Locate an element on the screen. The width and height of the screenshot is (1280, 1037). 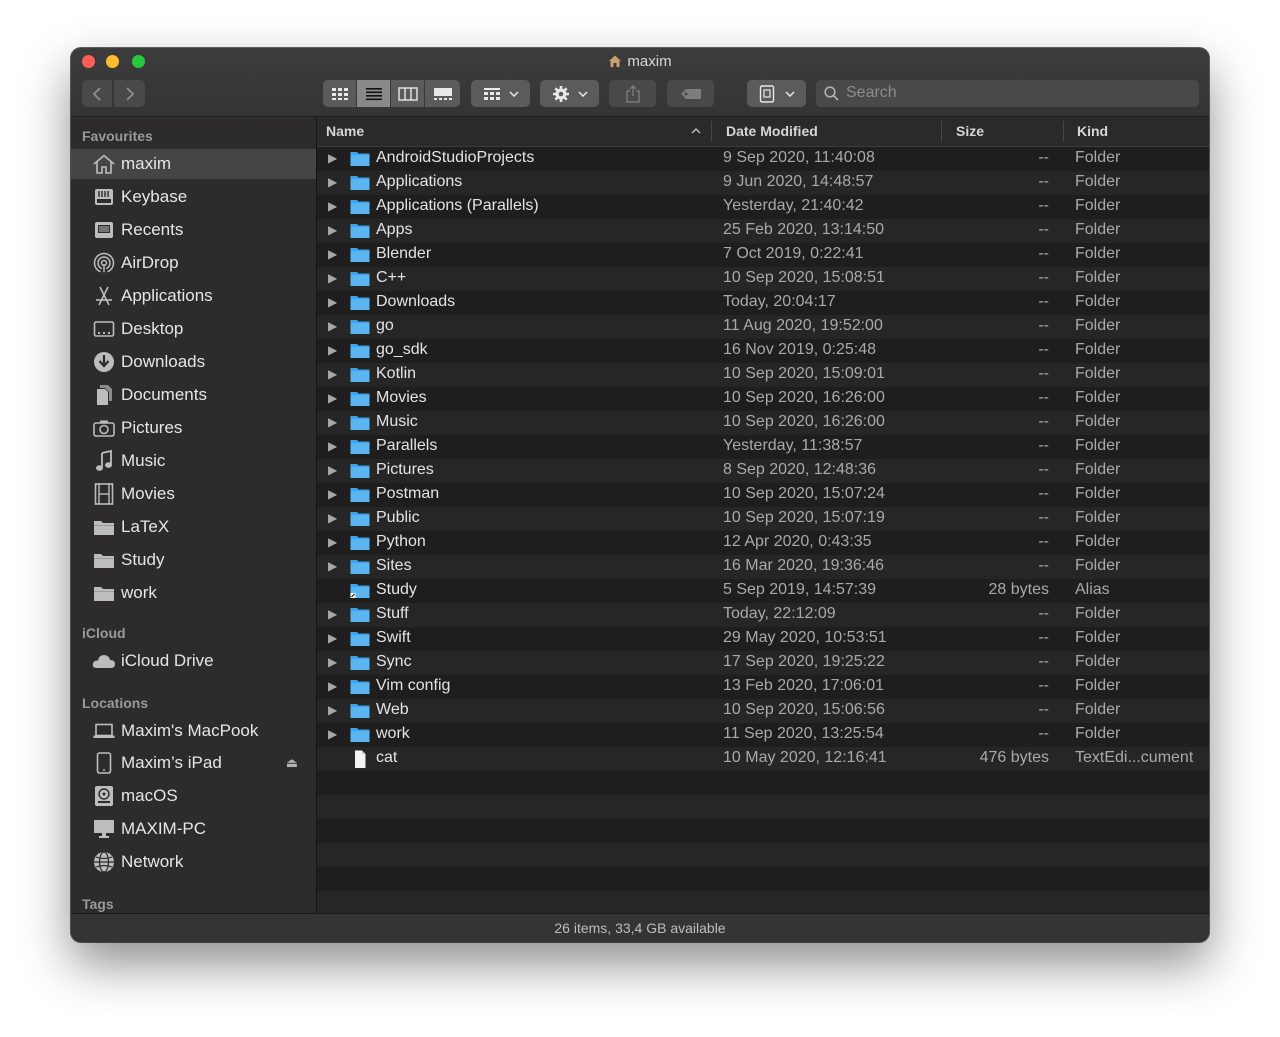
action-menu-button is located at coordinates (569, 93).